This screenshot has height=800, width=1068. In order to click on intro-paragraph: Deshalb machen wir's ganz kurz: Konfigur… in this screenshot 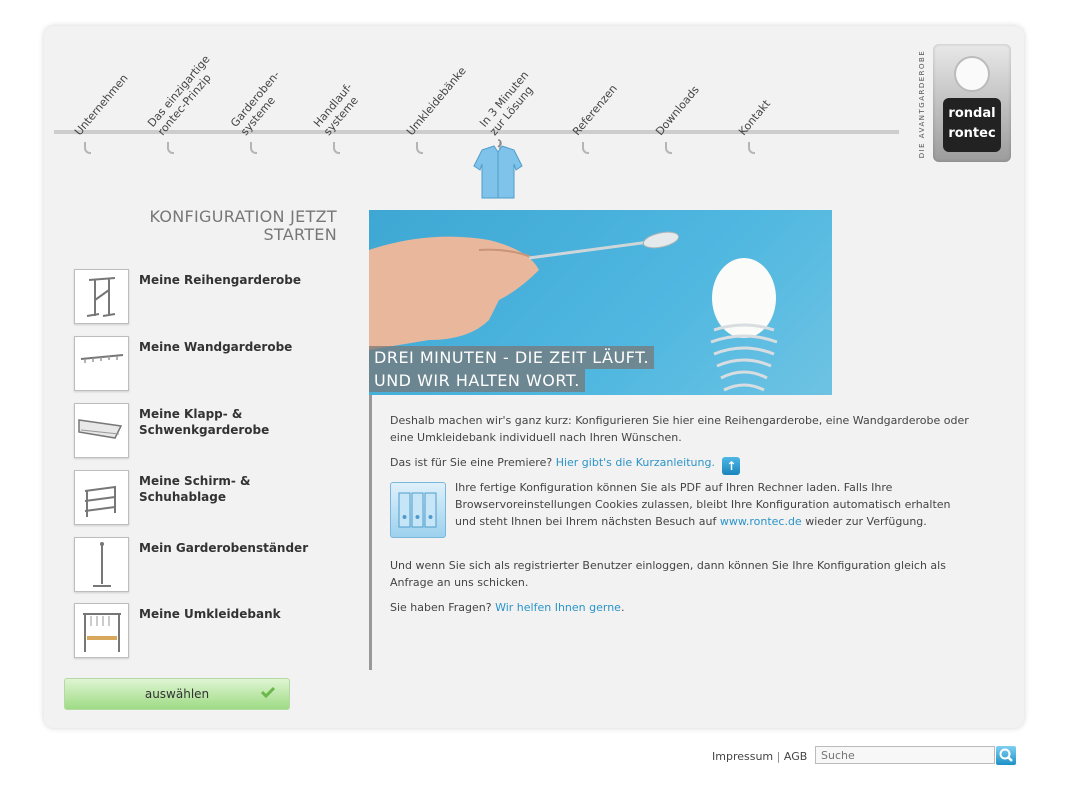, I will do `click(679, 429)`.